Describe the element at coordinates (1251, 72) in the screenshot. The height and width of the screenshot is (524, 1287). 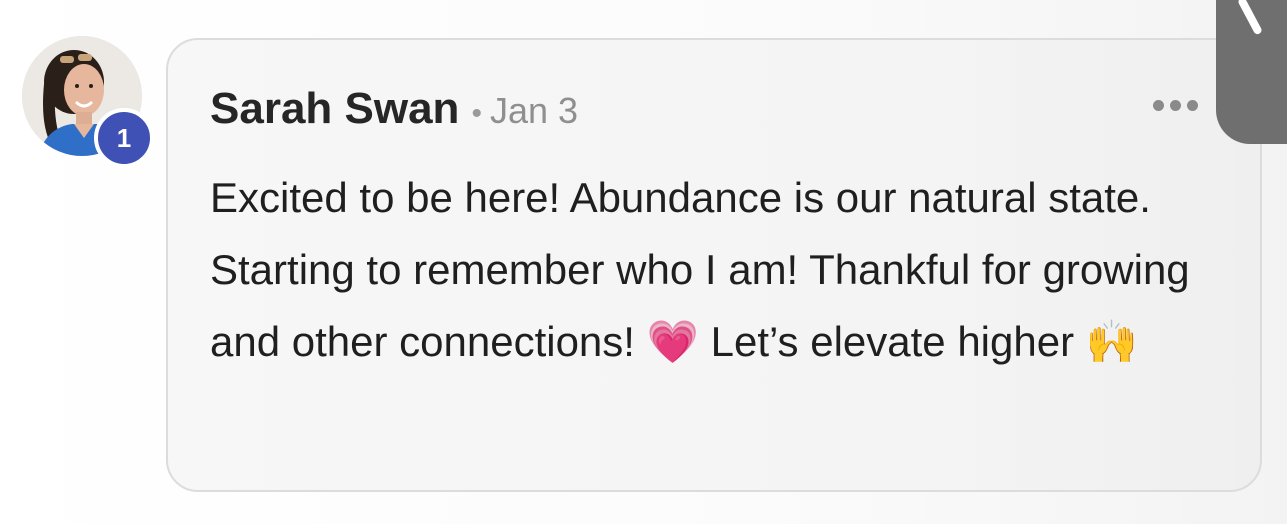
I see `collapse-tab` at that location.